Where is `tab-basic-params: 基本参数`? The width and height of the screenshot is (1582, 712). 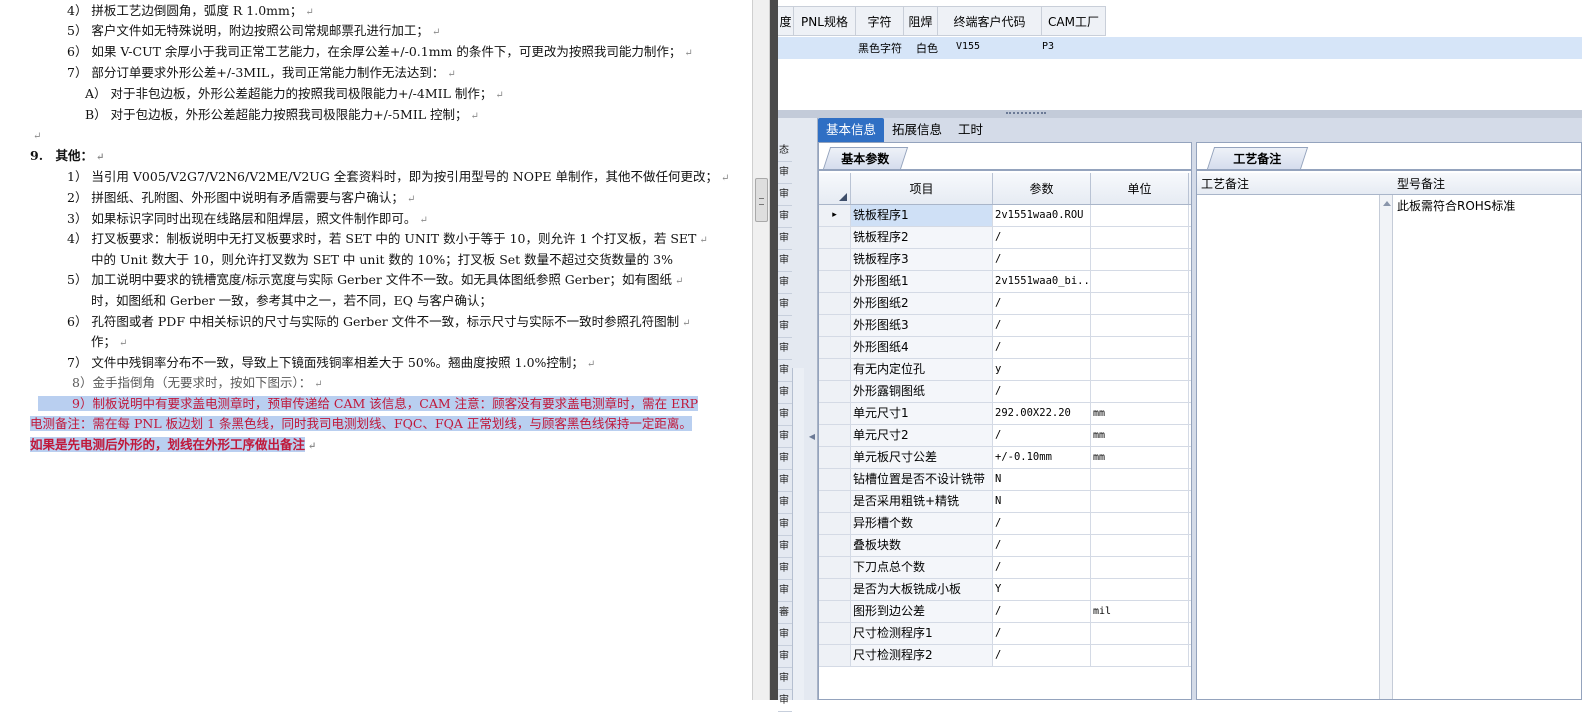 tab-basic-params: 基本参数 is located at coordinates (866, 158).